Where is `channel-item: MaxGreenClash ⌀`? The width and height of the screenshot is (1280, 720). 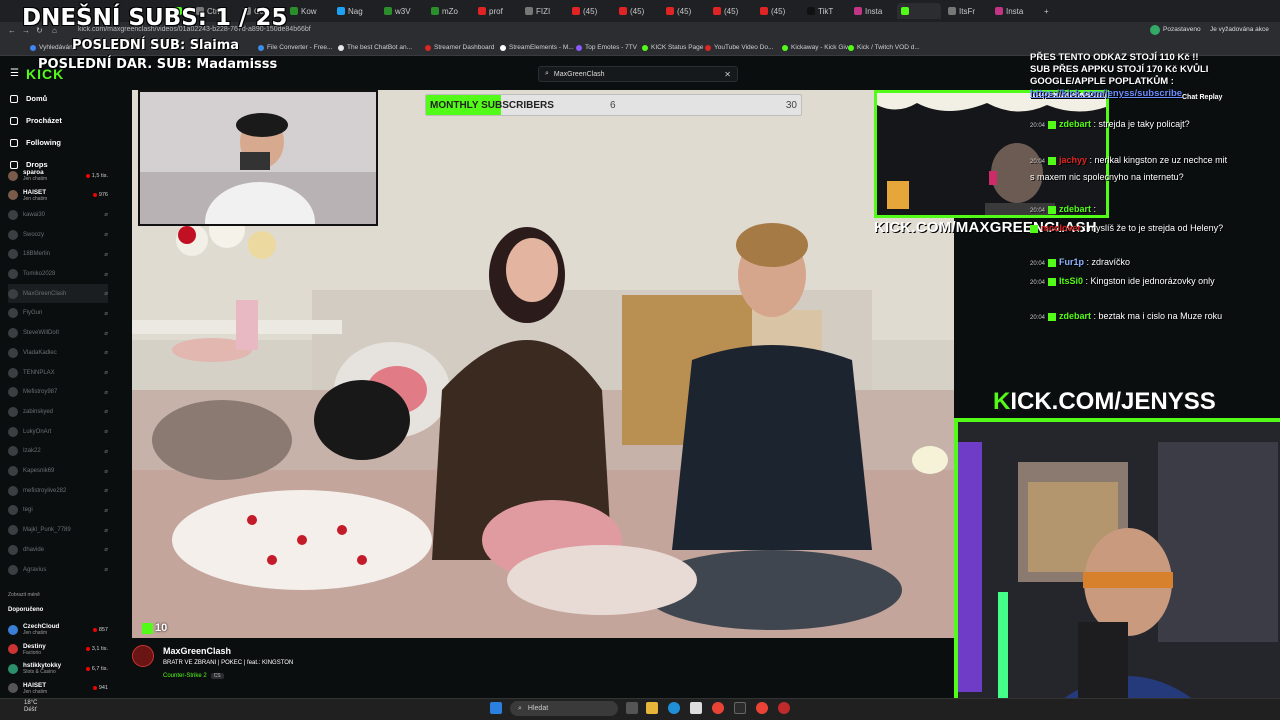 channel-item: MaxGreenClash ⌀ is located at coordinates (58, 294).